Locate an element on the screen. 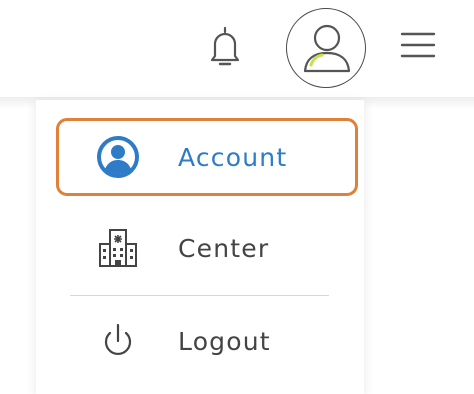  hamburger-menu-icon is located at coordinates (418, 45).